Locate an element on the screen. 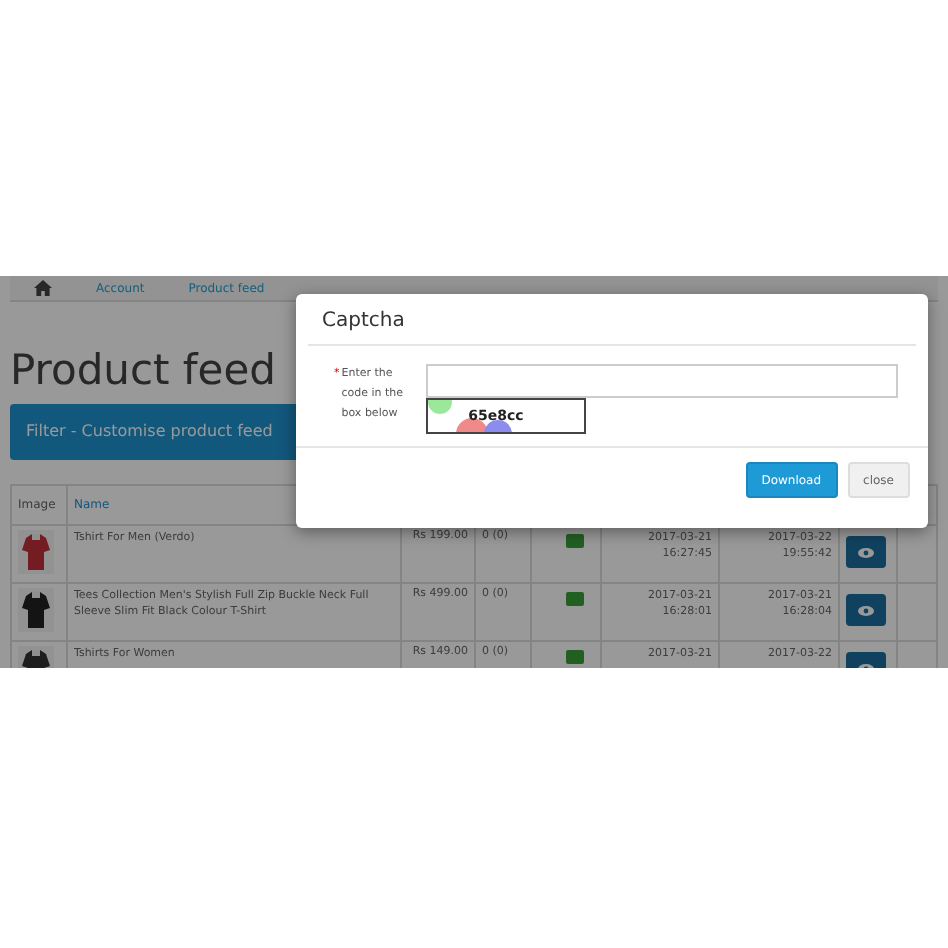 The height and width of the screenshot is (948, 948). page-title: Product feed is located at coordinates (143, 370).